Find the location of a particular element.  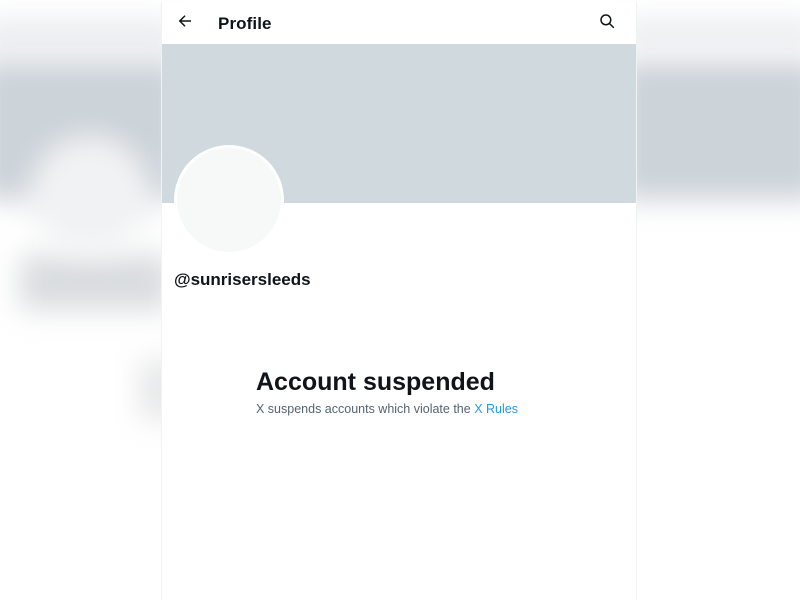

x-rules-link: X Rules is located at coordinates (496, 409).